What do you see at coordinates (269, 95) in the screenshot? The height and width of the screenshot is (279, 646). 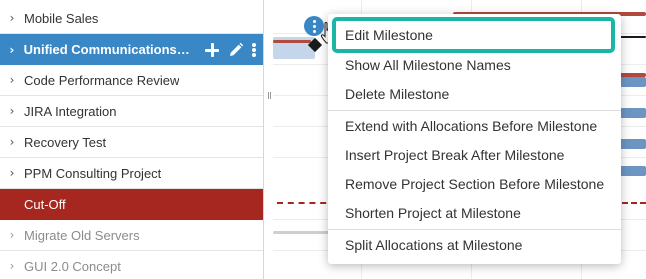 I see `splitter-grip-icon` at bounding box center [269, 95].